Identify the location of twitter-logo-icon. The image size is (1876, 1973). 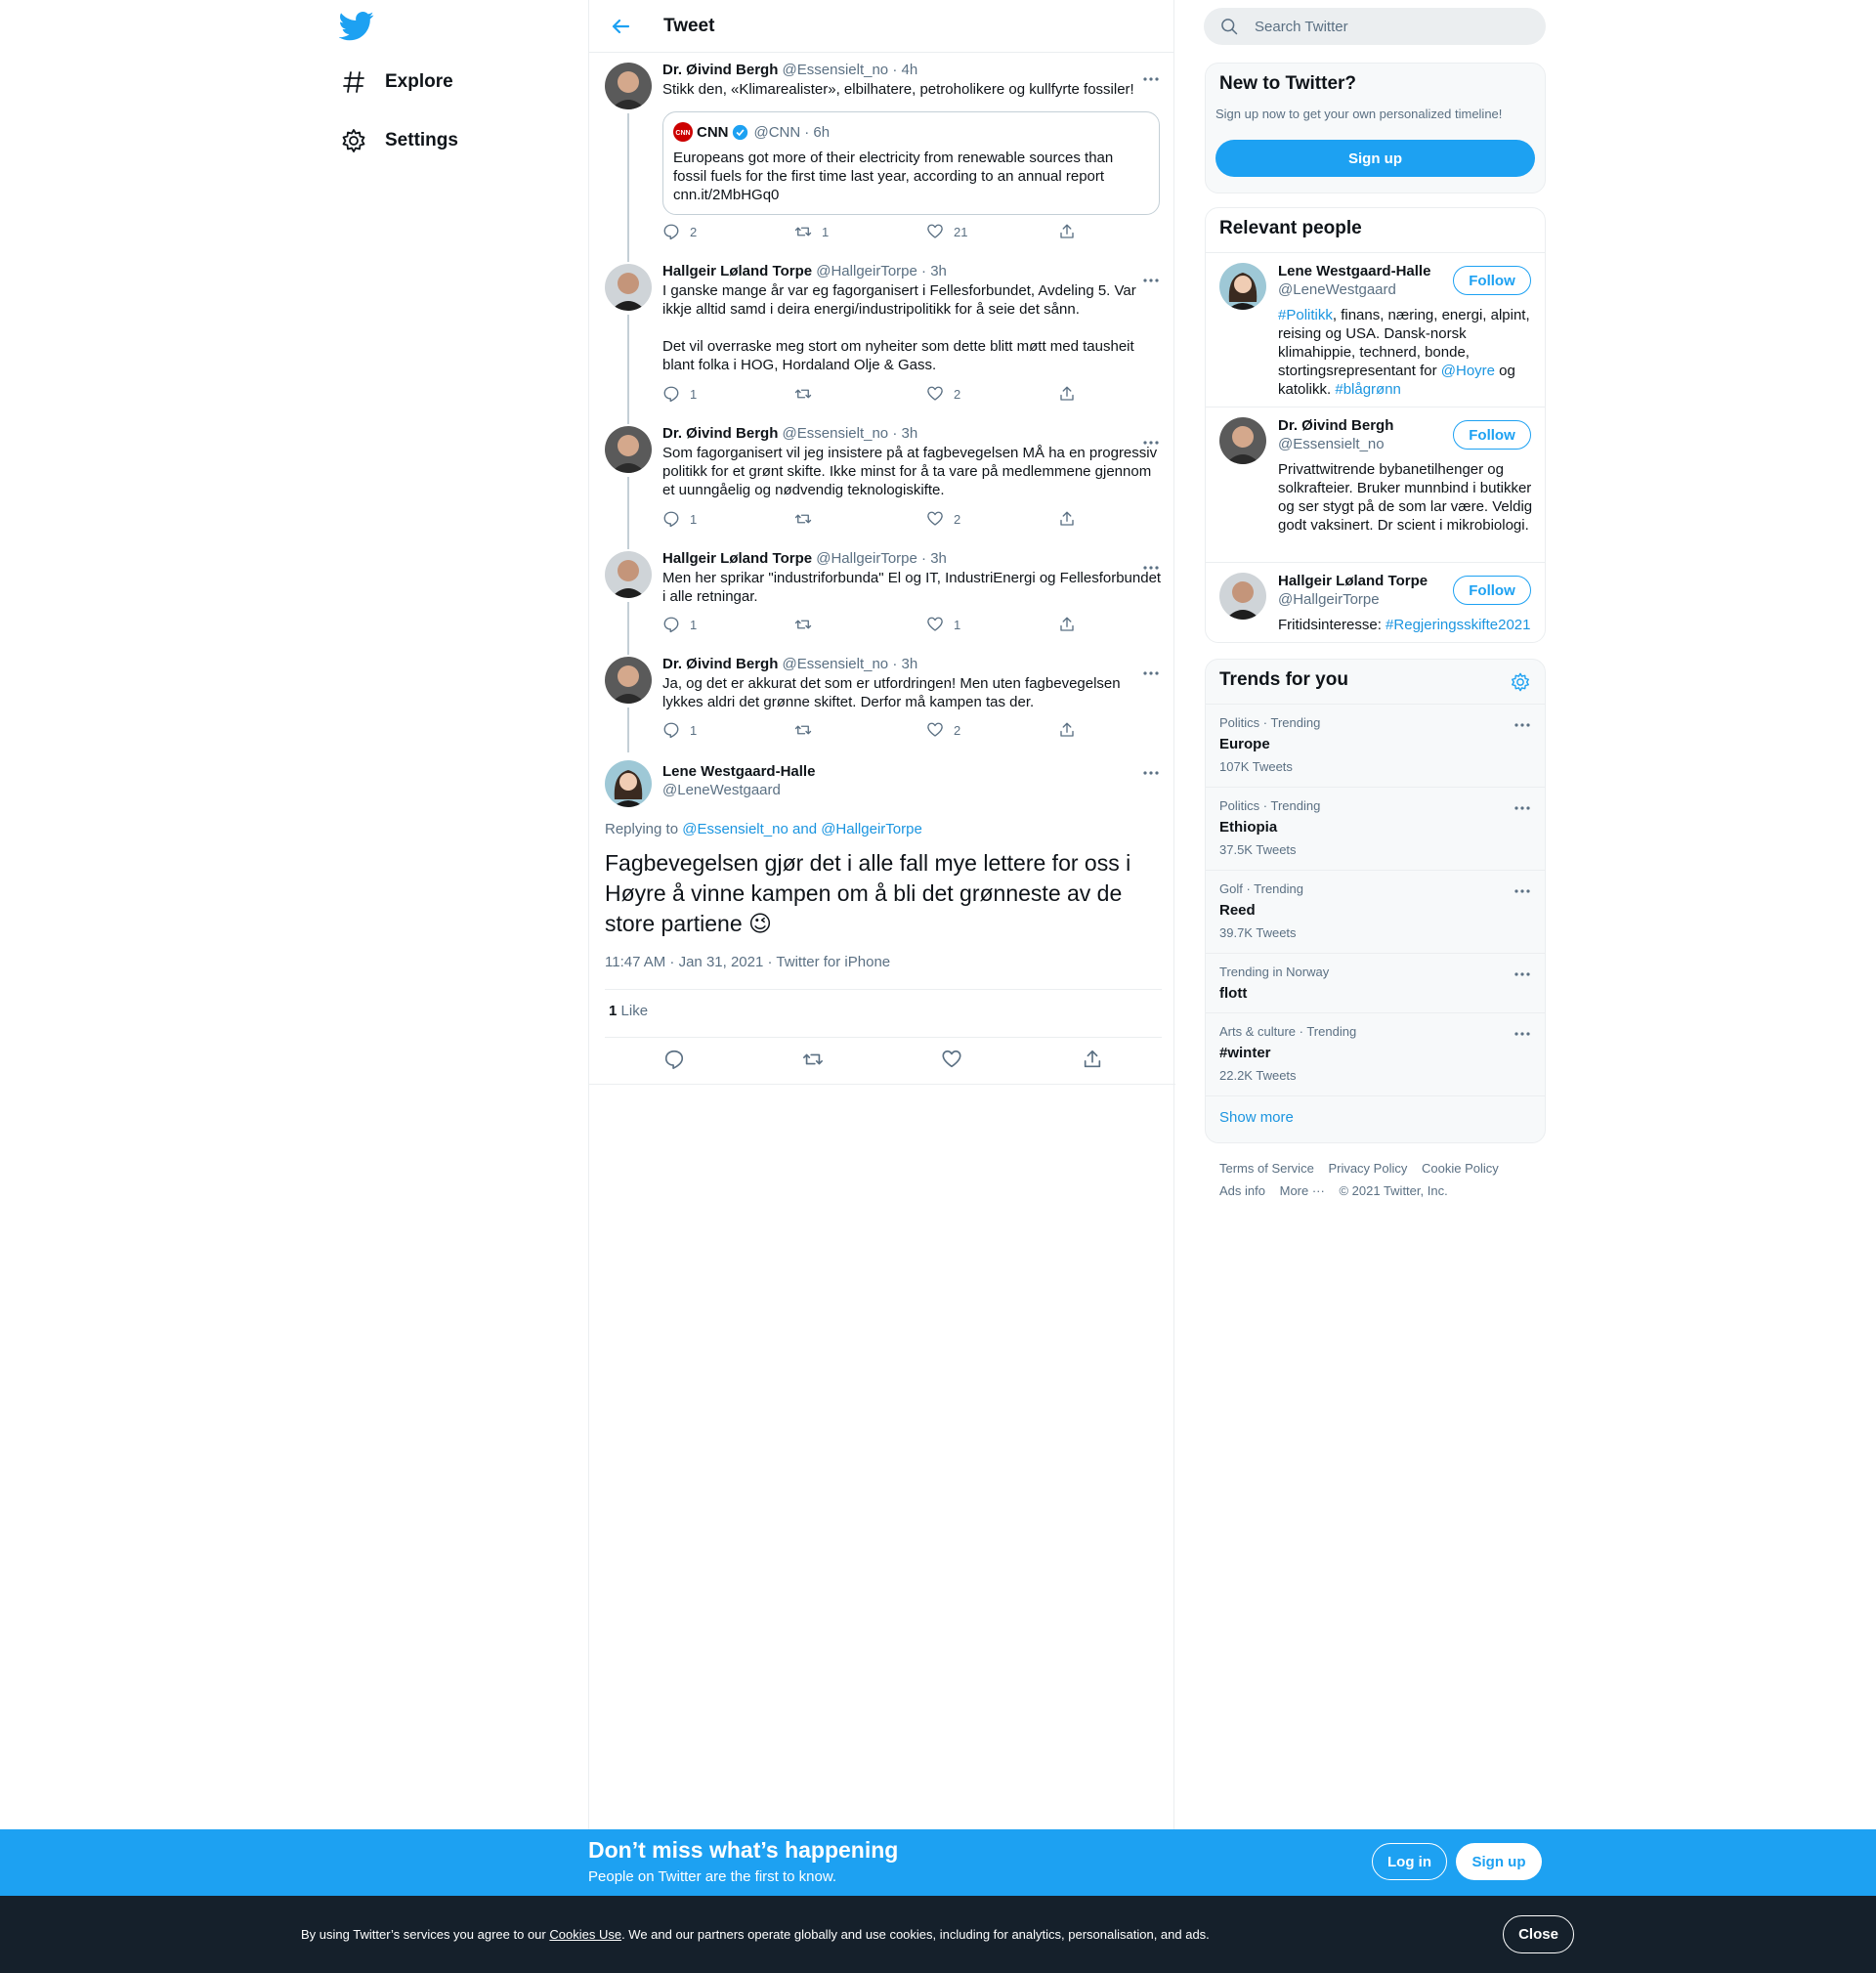
(356, 26).